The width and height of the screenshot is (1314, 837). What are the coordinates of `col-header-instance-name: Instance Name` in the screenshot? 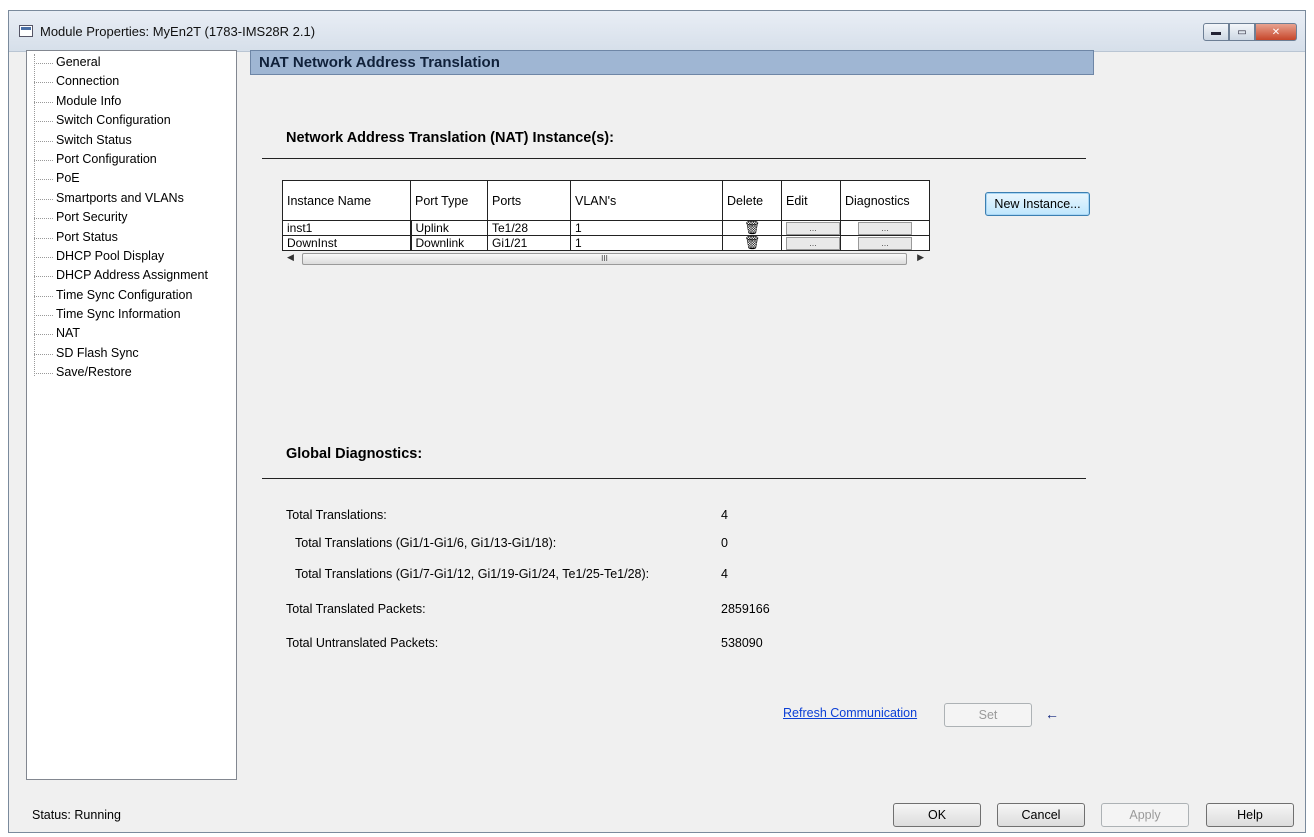 It's located at (346, 200).